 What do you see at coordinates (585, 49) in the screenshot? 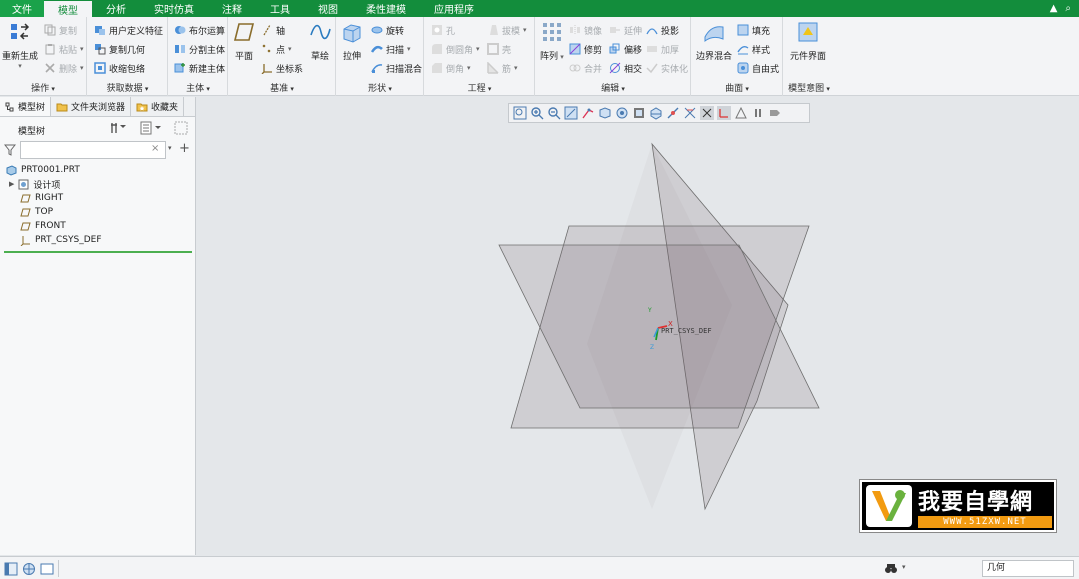
I see `trim-button: 修剪` at bounding box center [585, 49].